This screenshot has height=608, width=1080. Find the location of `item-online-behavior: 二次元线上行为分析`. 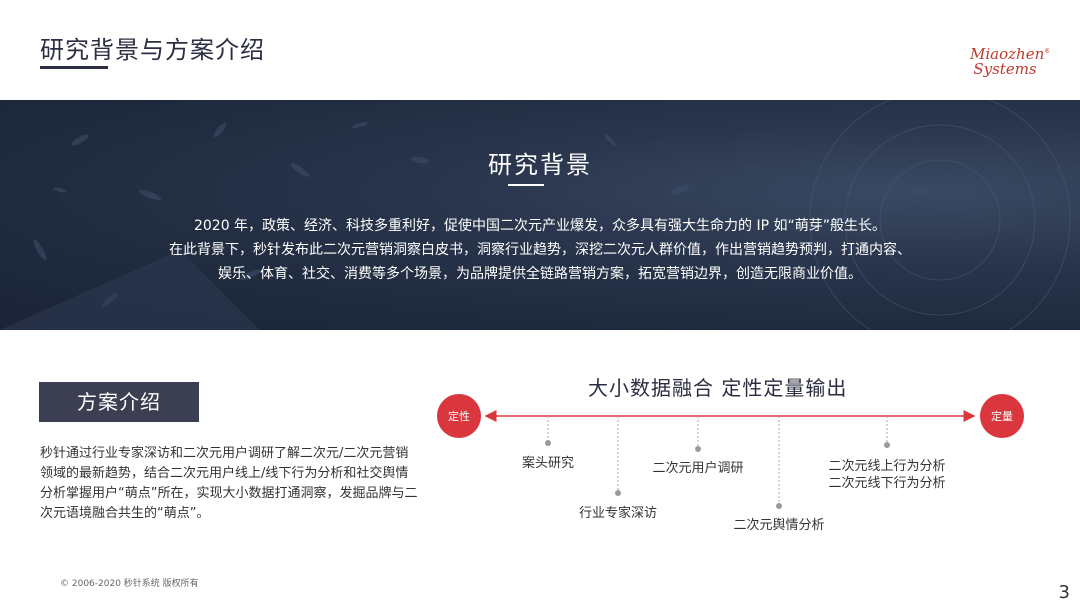

item-online-behavior: 二次元线上行为分析 is located at coordinates (886, 466).